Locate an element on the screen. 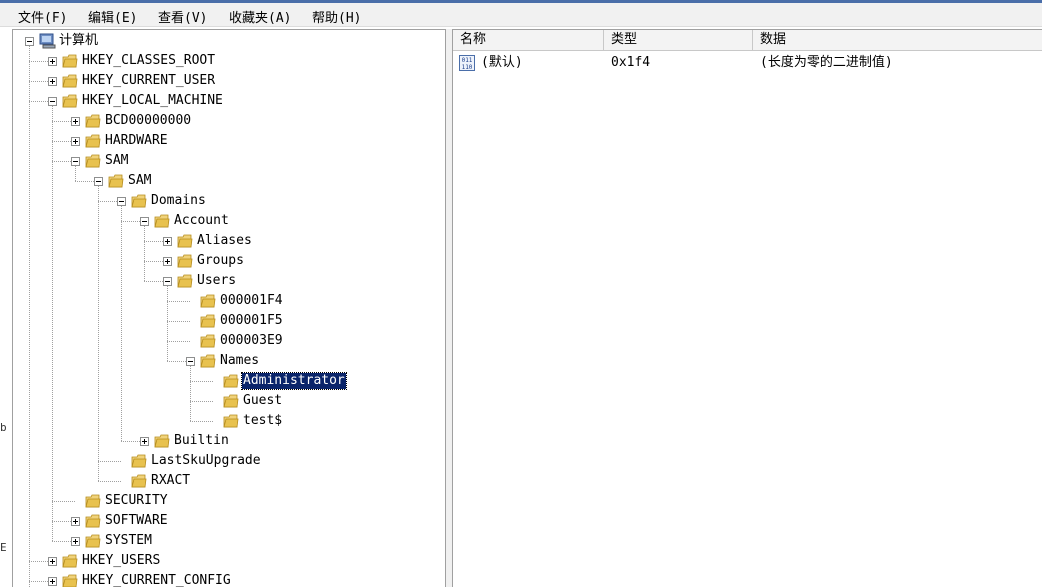  menu-item: 文件(F) is located at coordinates (42, 16).